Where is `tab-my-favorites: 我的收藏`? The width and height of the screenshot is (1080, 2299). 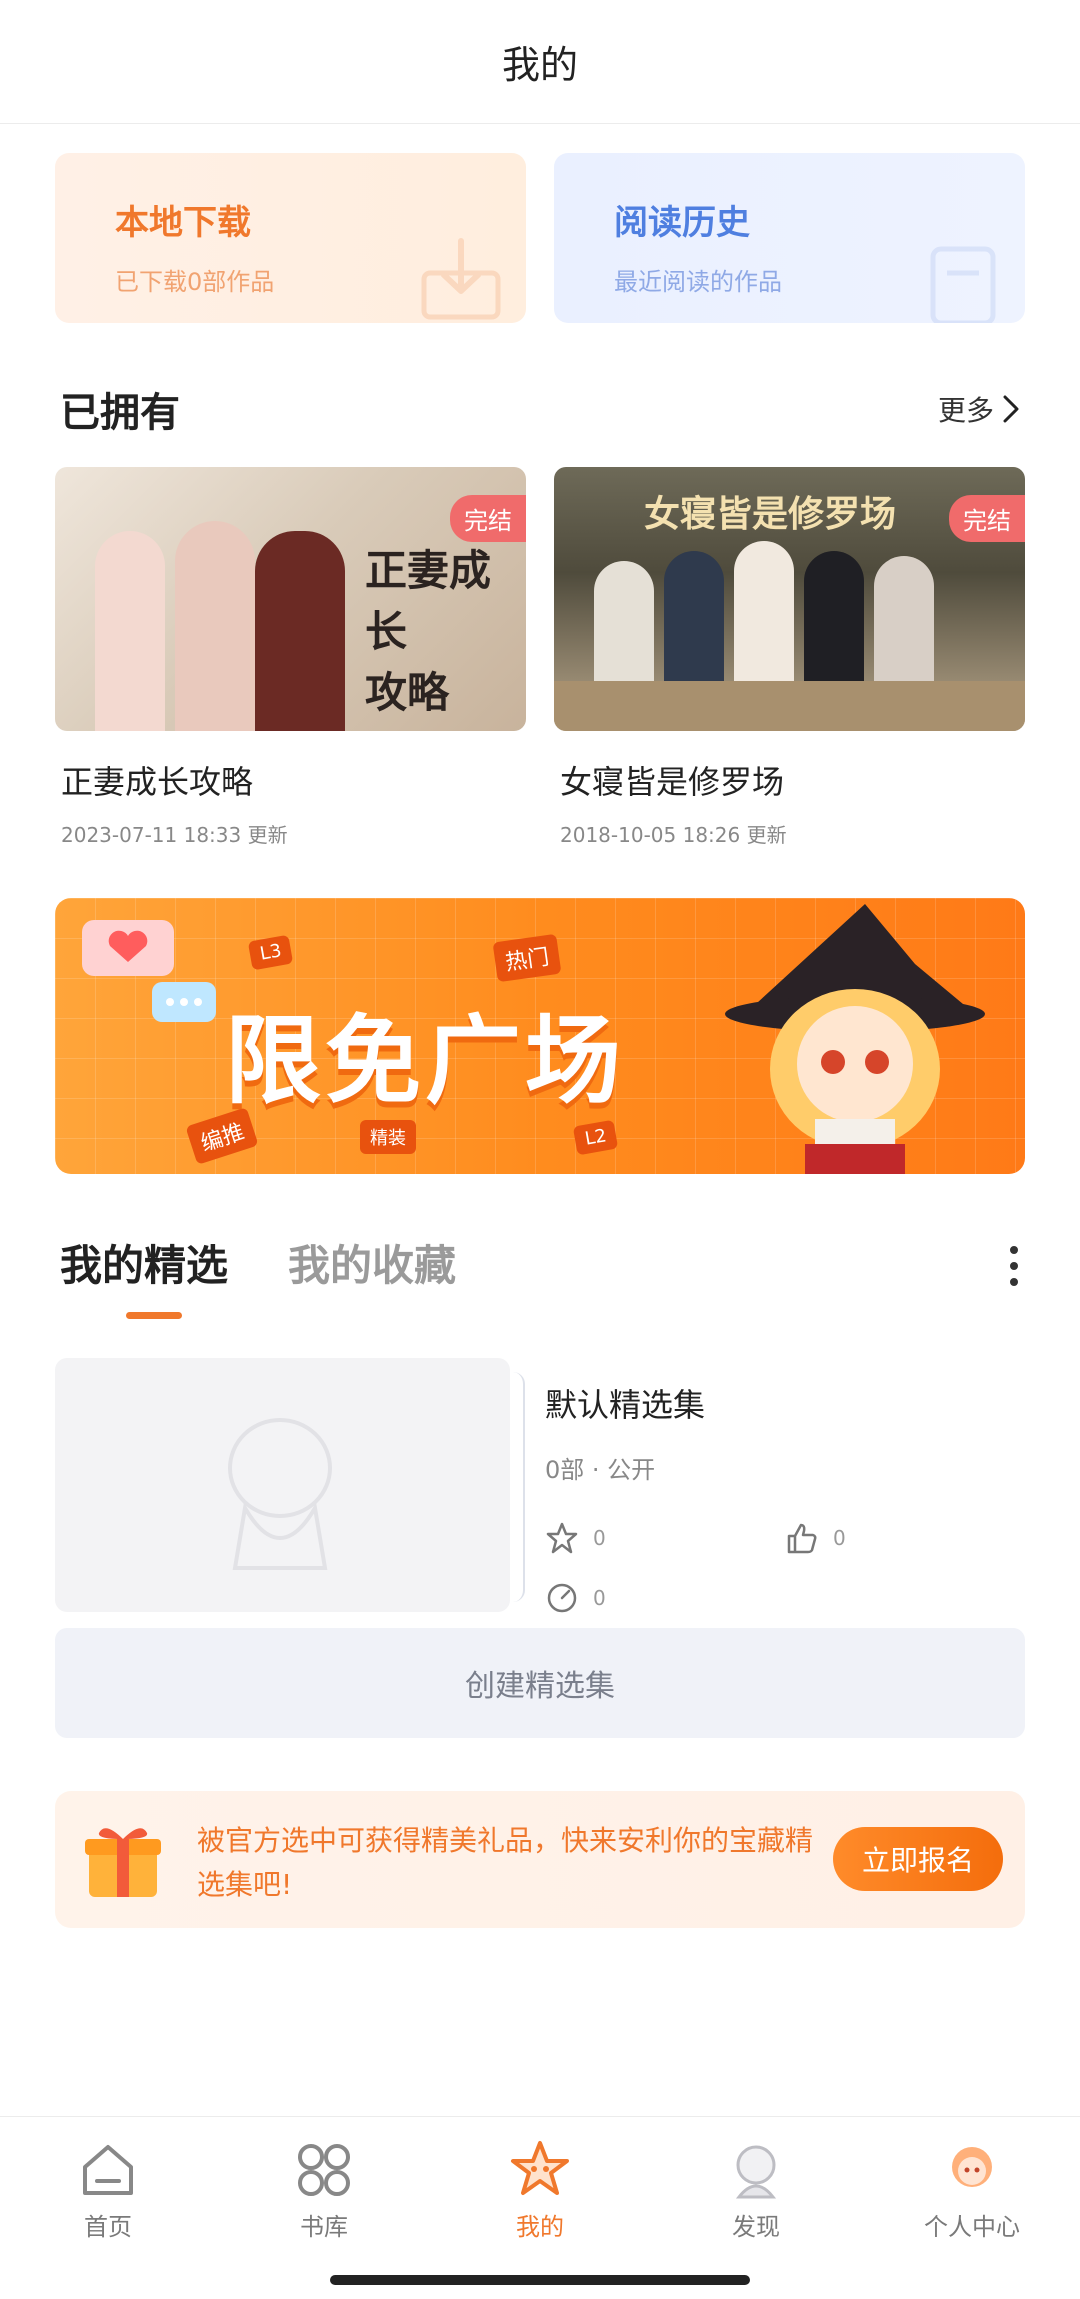
tab-my-favorites: 我的收藏 is located at coordinates (372, 1262).